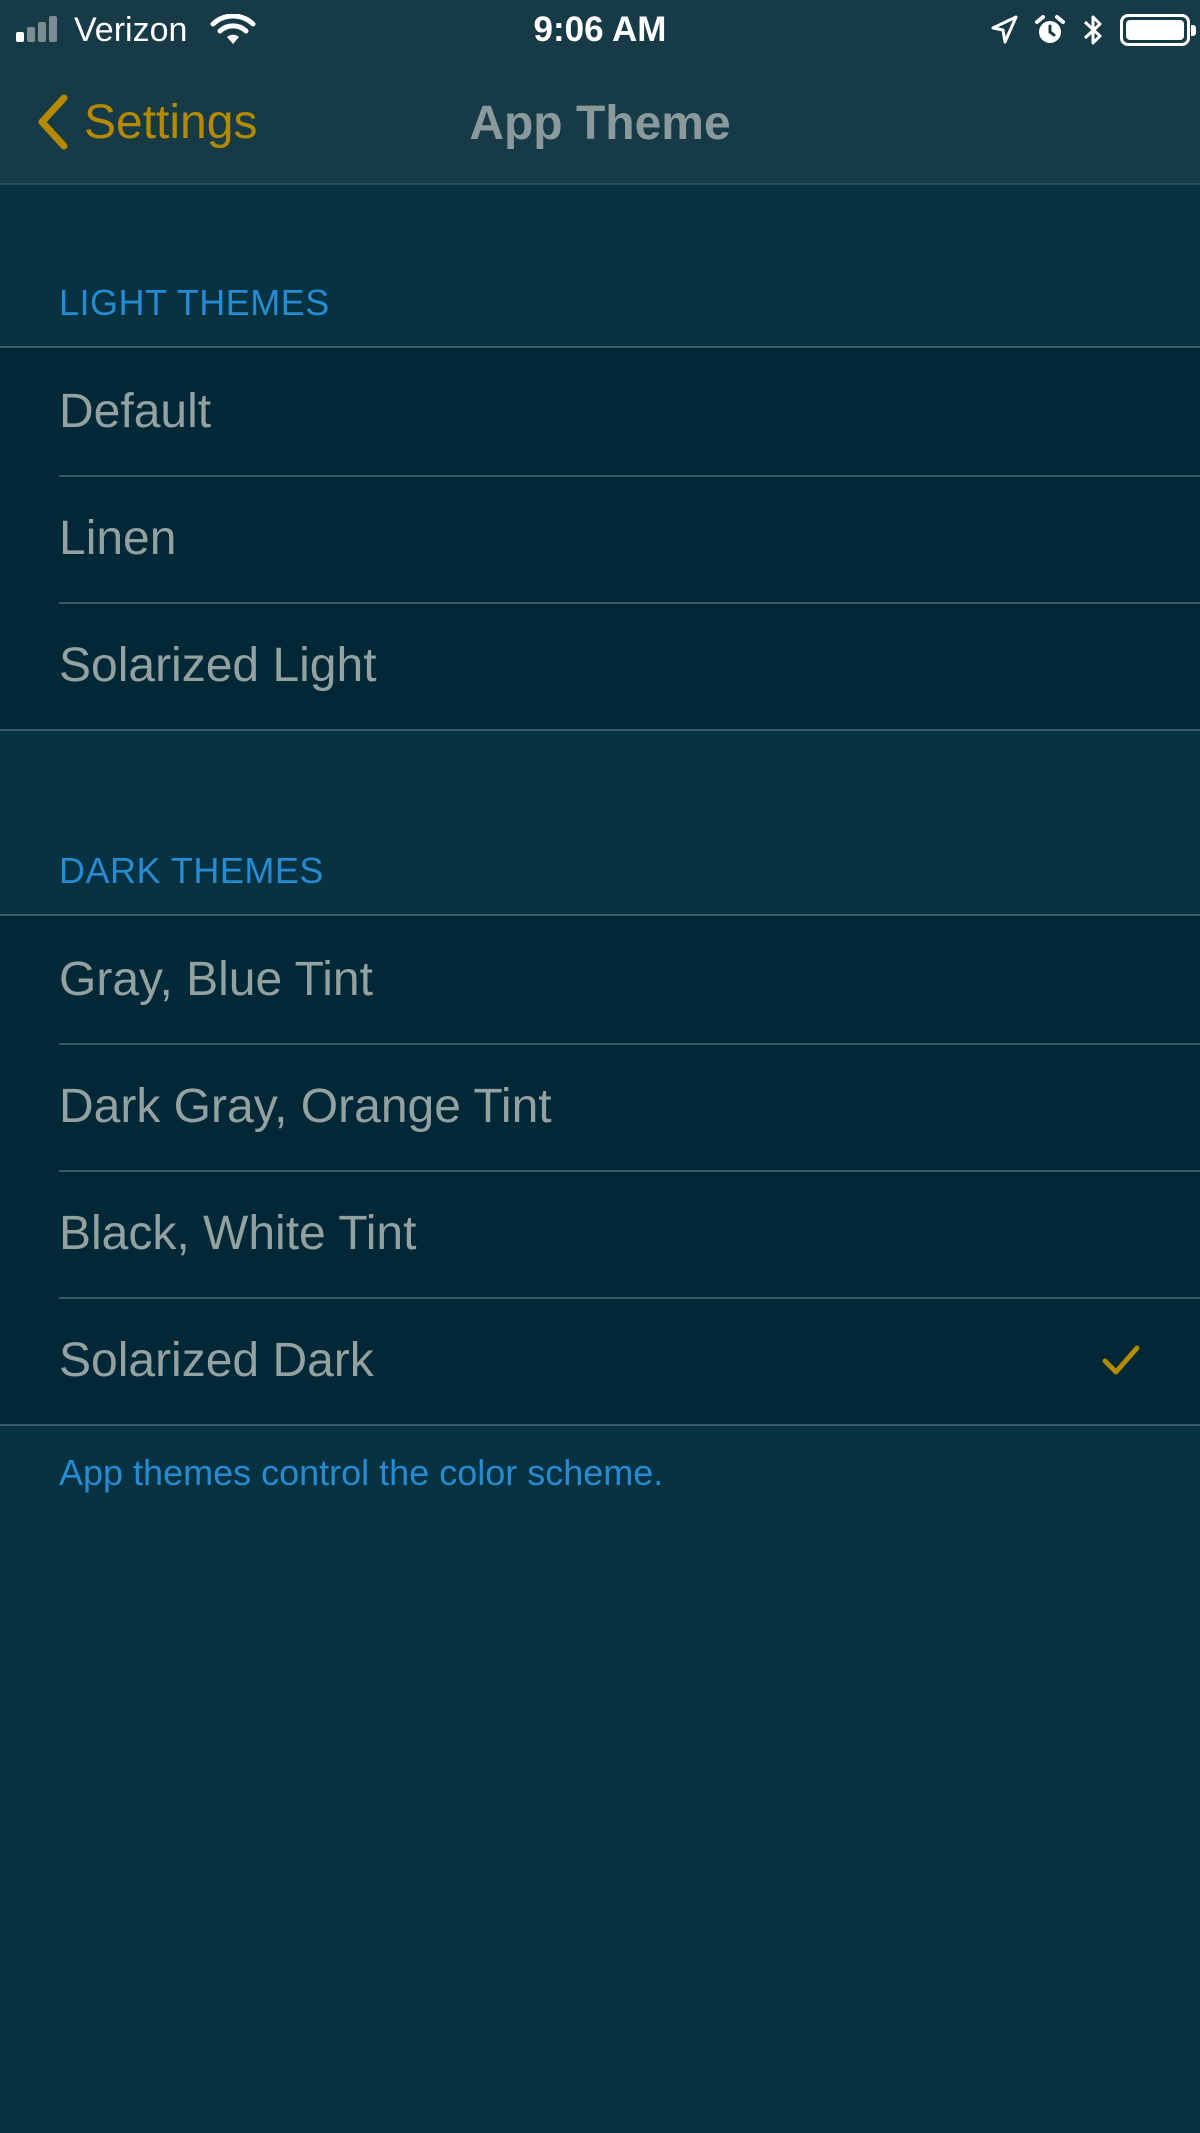  What do you see at coordinates (216, 1360) in the screenshot?
I see `theme-option-label: Solarized Dark` at bounding box center [216, 1360].